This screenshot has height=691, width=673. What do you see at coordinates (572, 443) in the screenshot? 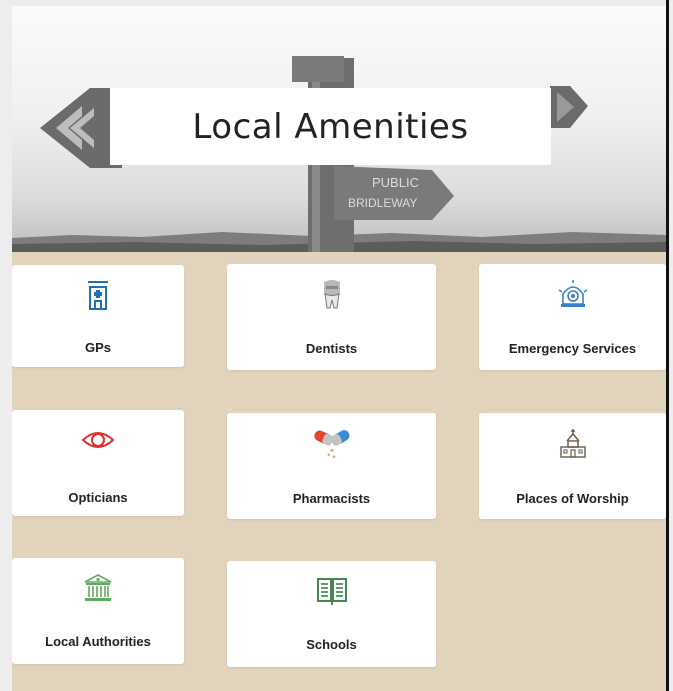
I see `church-icon` at bounding box center [572, 443].